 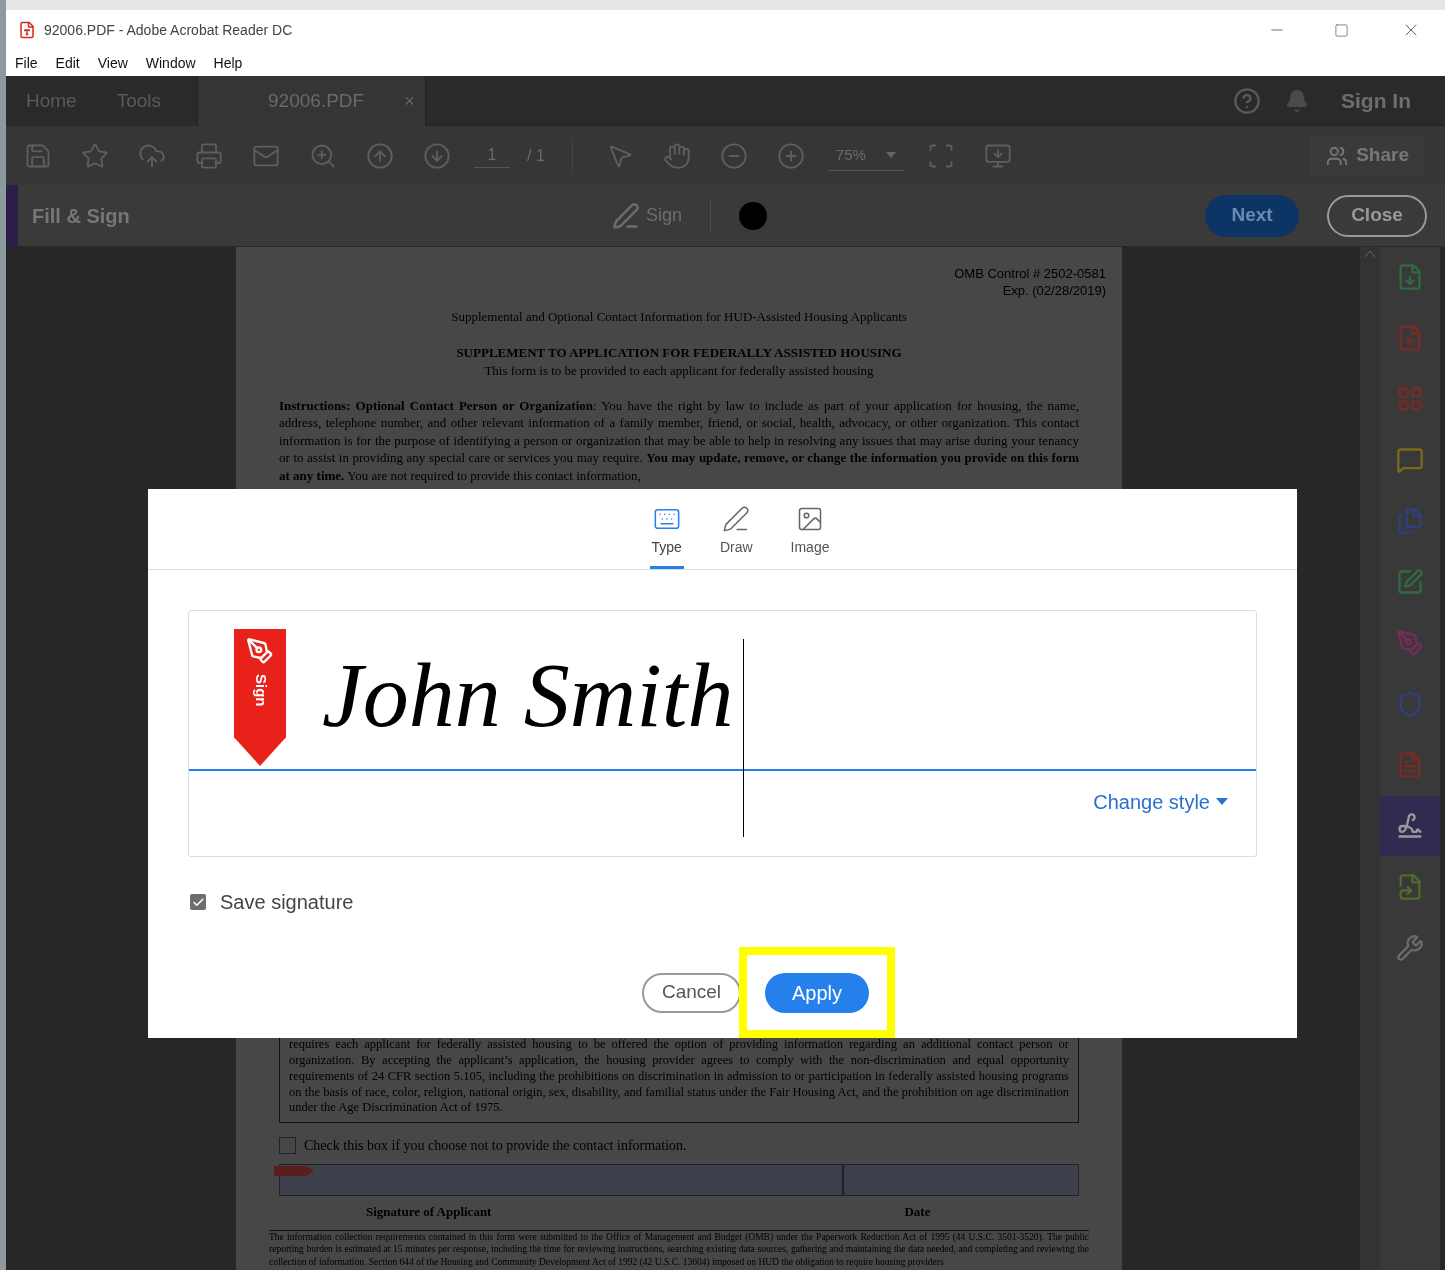 I want to click on print-icon, so click(x=209, y=155).